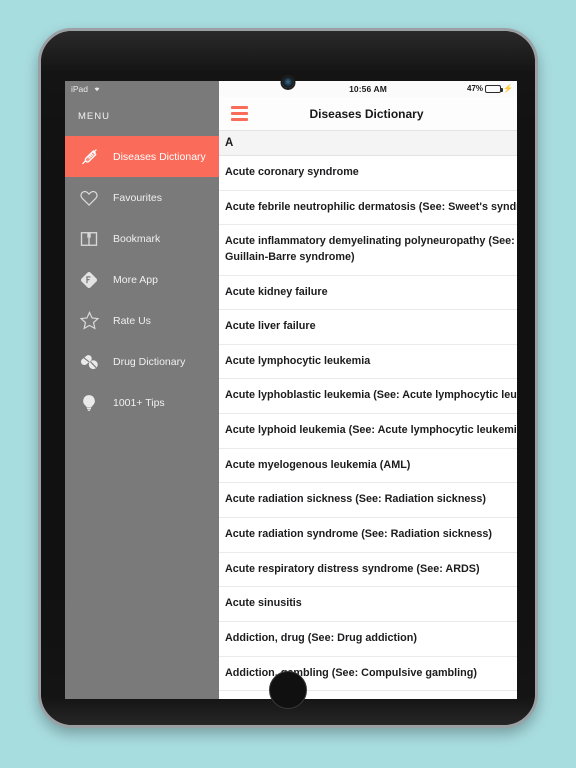 This screenshot has height=768, width=576. What do you see at coordinates (89, 198) in the screenshot?
I see `heart-icon` at bounding box center [89, 198].